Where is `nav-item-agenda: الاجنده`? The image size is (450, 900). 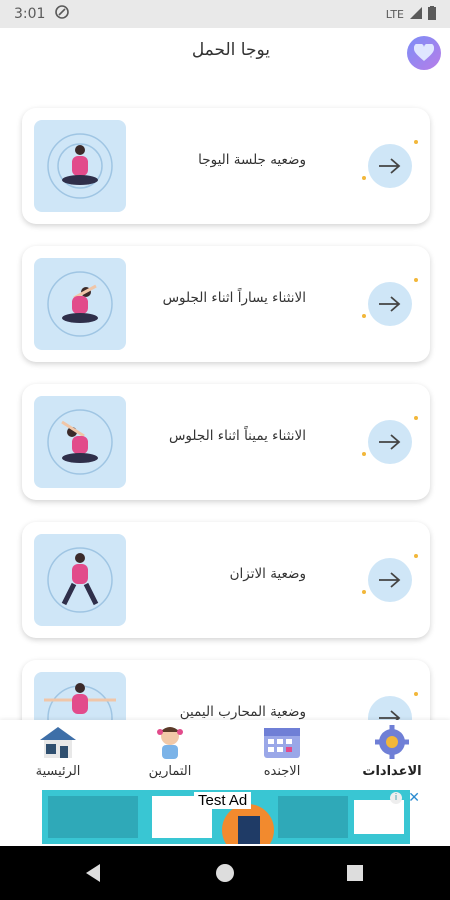 nav-item-agenda: الاجنده is located at coordinates (282, 755).